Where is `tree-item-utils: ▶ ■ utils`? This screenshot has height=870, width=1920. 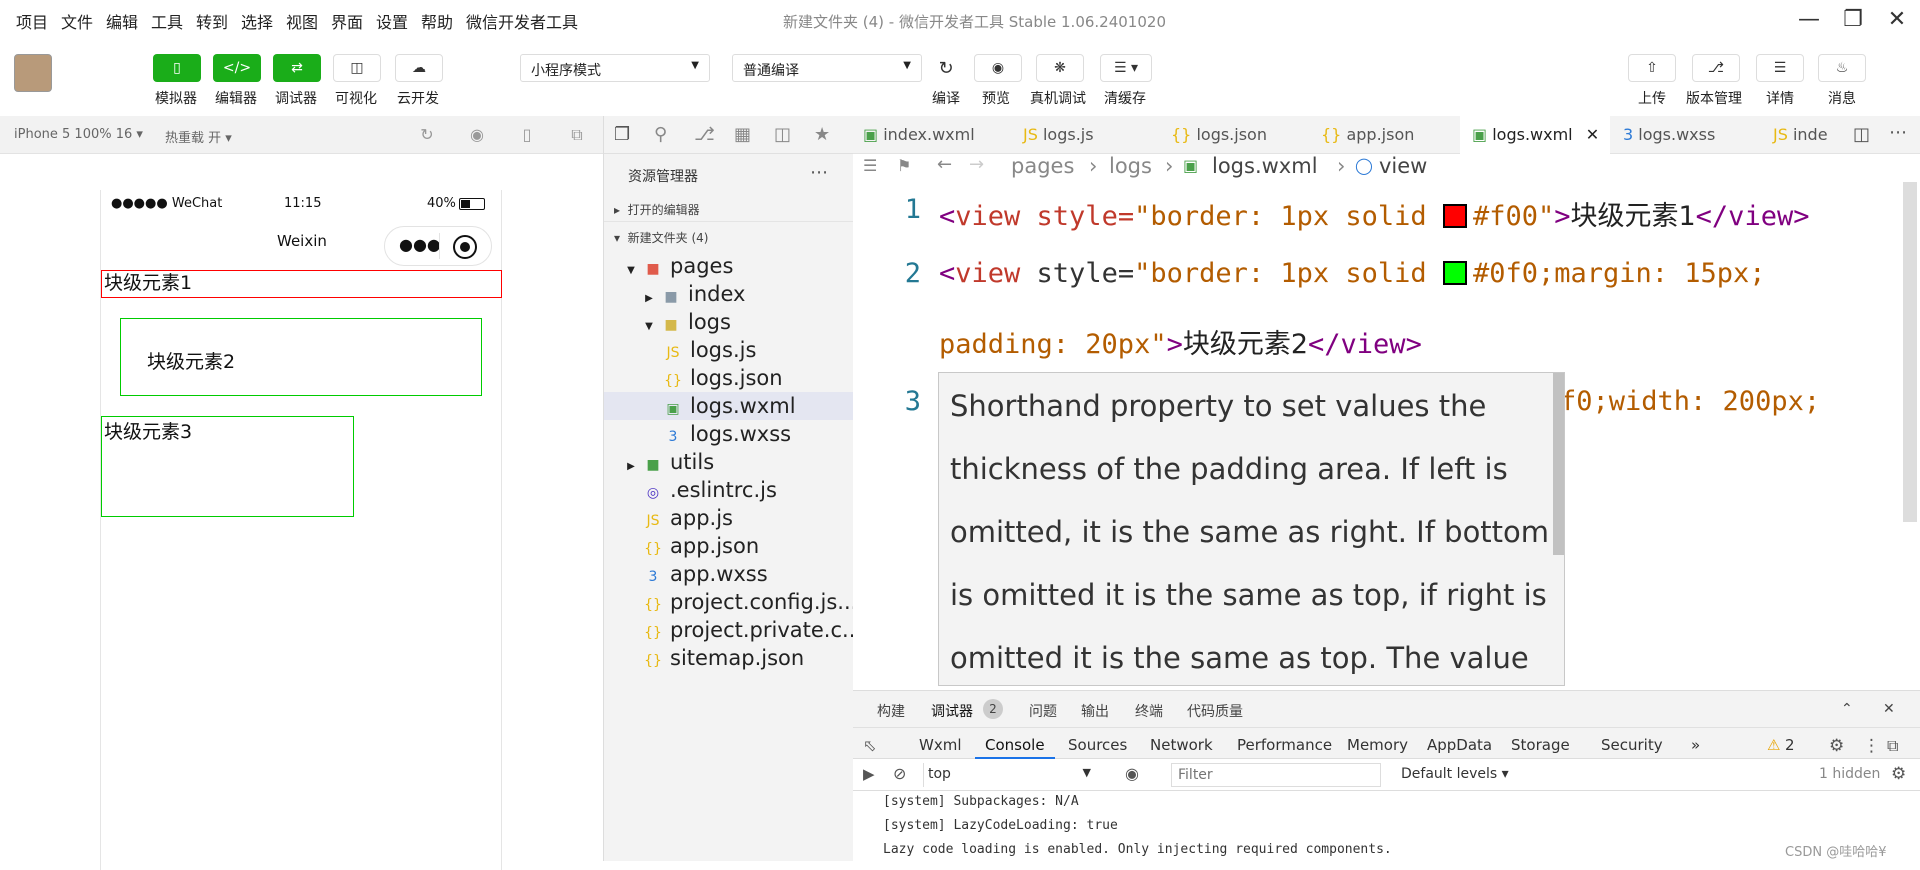 tree-item-utils: ▶ ■ utils is located at coordinates (729, 462).